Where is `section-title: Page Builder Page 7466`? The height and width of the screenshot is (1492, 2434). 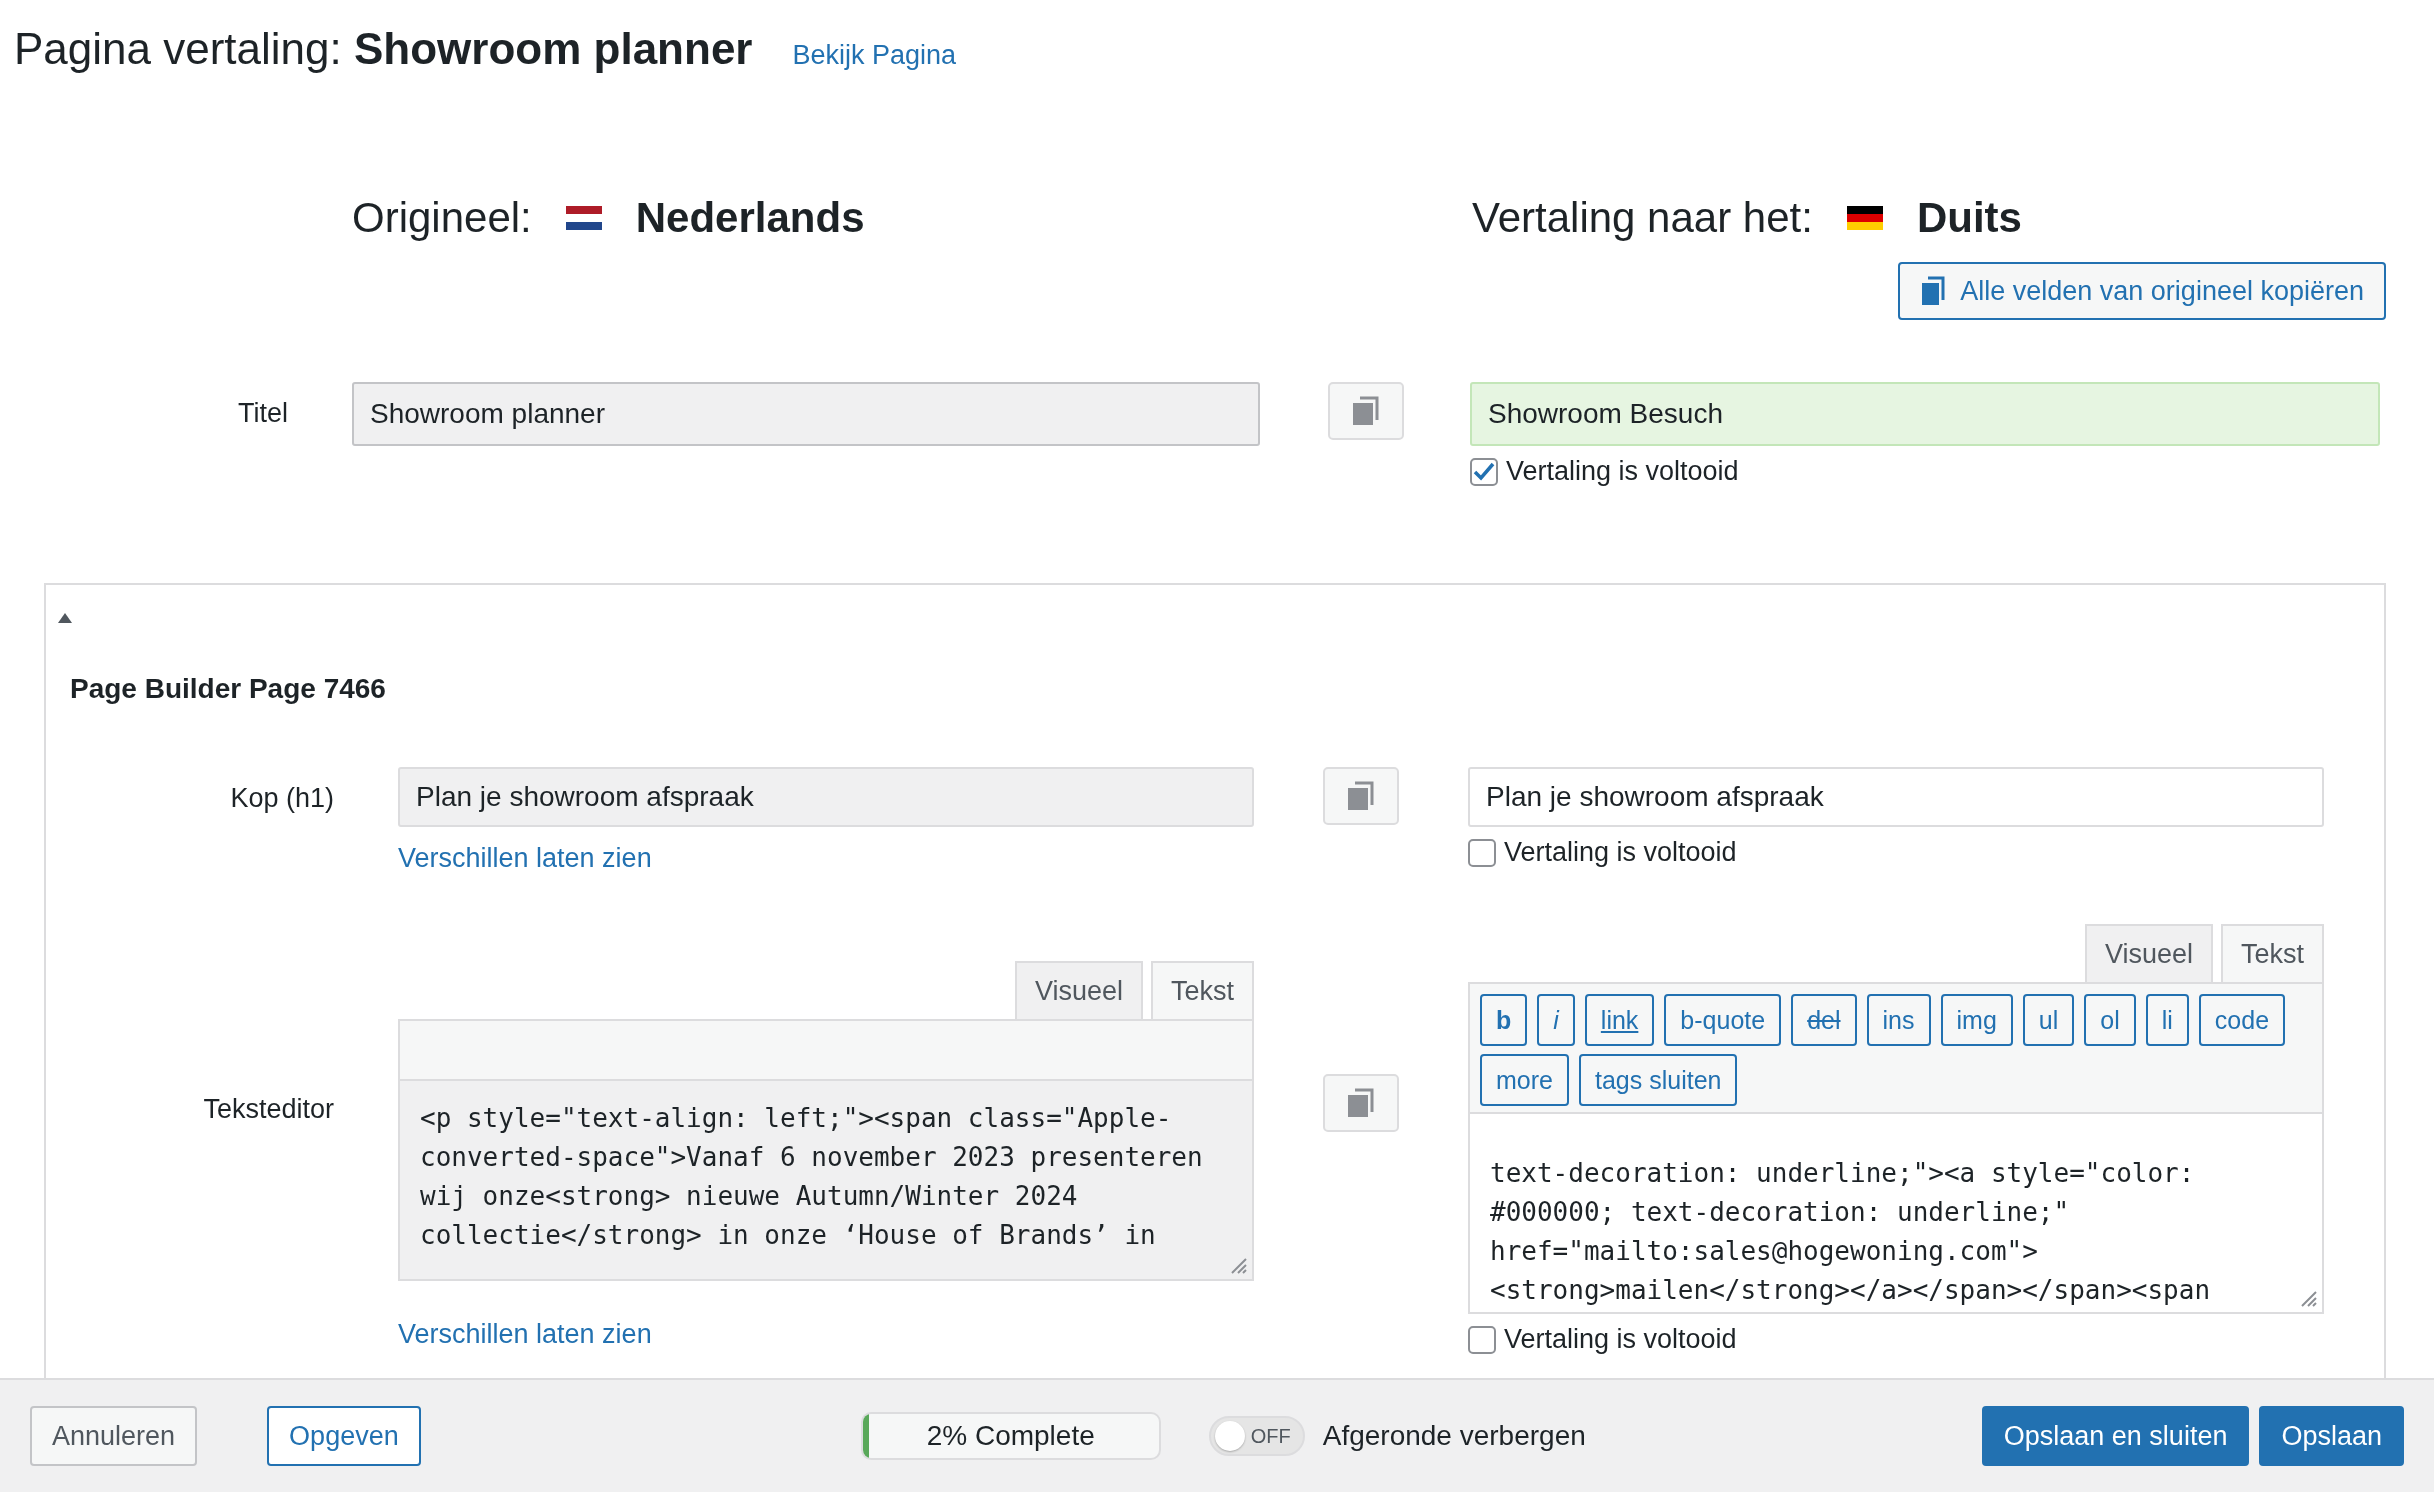
section-title: Page Builder Page 7466 is located at coordinates (228, 688).